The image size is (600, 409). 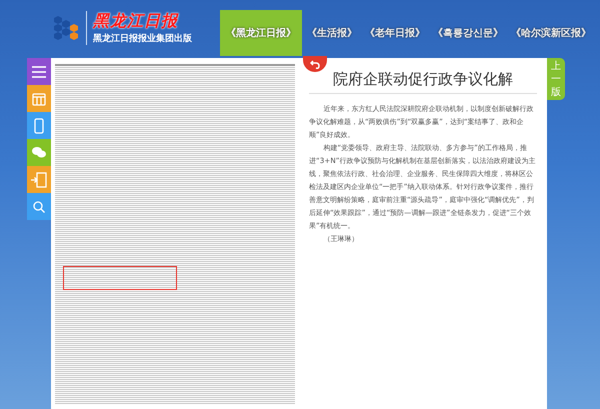 I want to click on search-icon, so click(x=39, y=206).